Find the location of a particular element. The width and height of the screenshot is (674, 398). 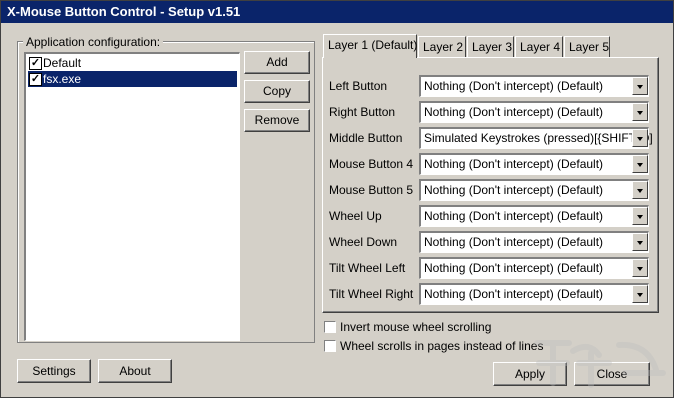

tab-layer-3: Layer 3 is located at coordinates (490, 46).